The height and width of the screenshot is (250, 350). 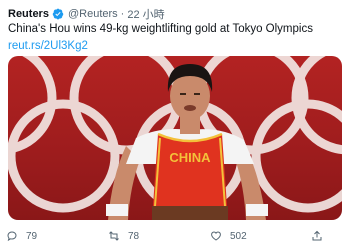 What do you see at coordinates (48, 46) in the screenshot?
I see `tweet-link: reut.rs/2Ul3Kg2` at bounding box center [48, 46].